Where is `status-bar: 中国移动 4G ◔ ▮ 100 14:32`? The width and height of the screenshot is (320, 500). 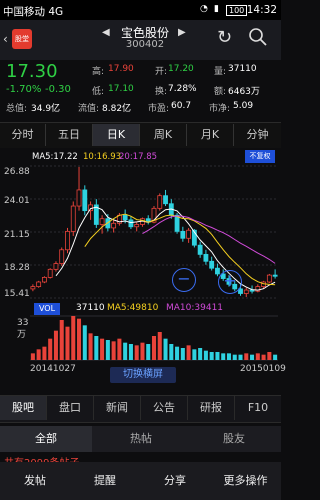 status-bar: 中国移动 4G ◔ ▮ 100 14:32 is located at coordinates (140, 10).